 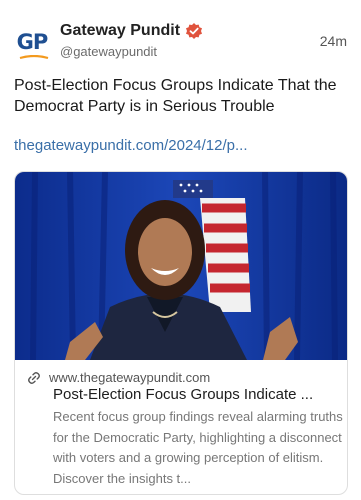 What do you see at coordinates (120, 31) in the screenshot?
I see `author-name: Gateway Pundit` at bounding box center [120, 31].